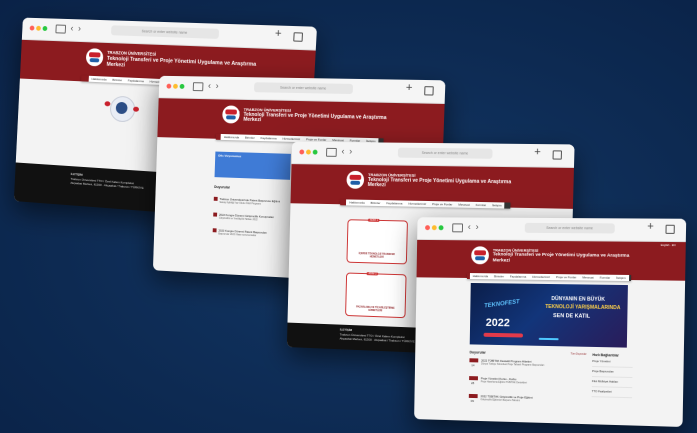 The width and height of the screenshot is (697, 433). What do you see at coordinates (230, 156) in the screenshot?
I see `vision-panel-title: Ofis Vizyonumuz` at bounding box center [230, 156].